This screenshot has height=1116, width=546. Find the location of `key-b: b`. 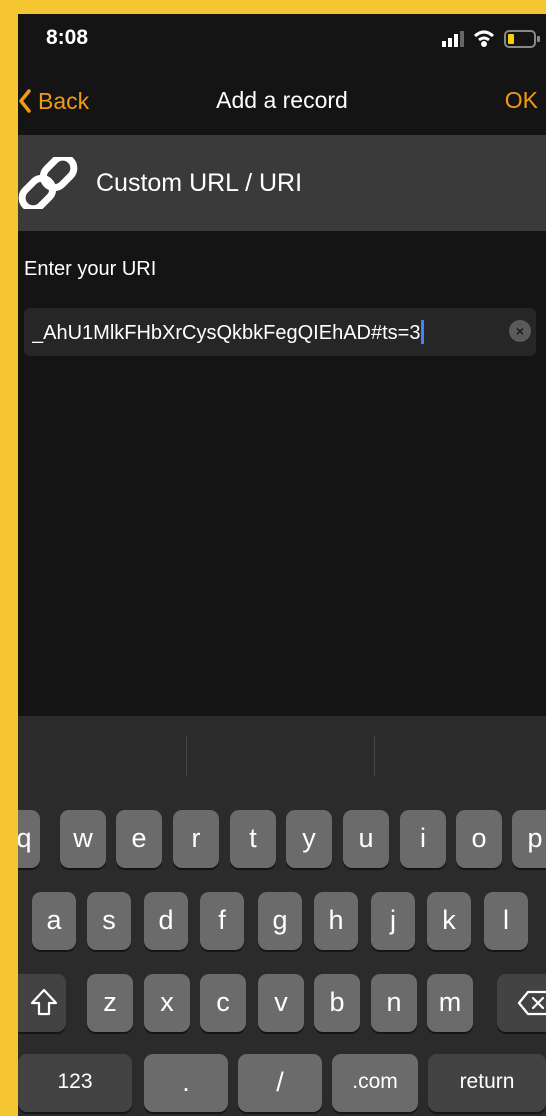

key-b: b is located at coordinates (337, 1003).